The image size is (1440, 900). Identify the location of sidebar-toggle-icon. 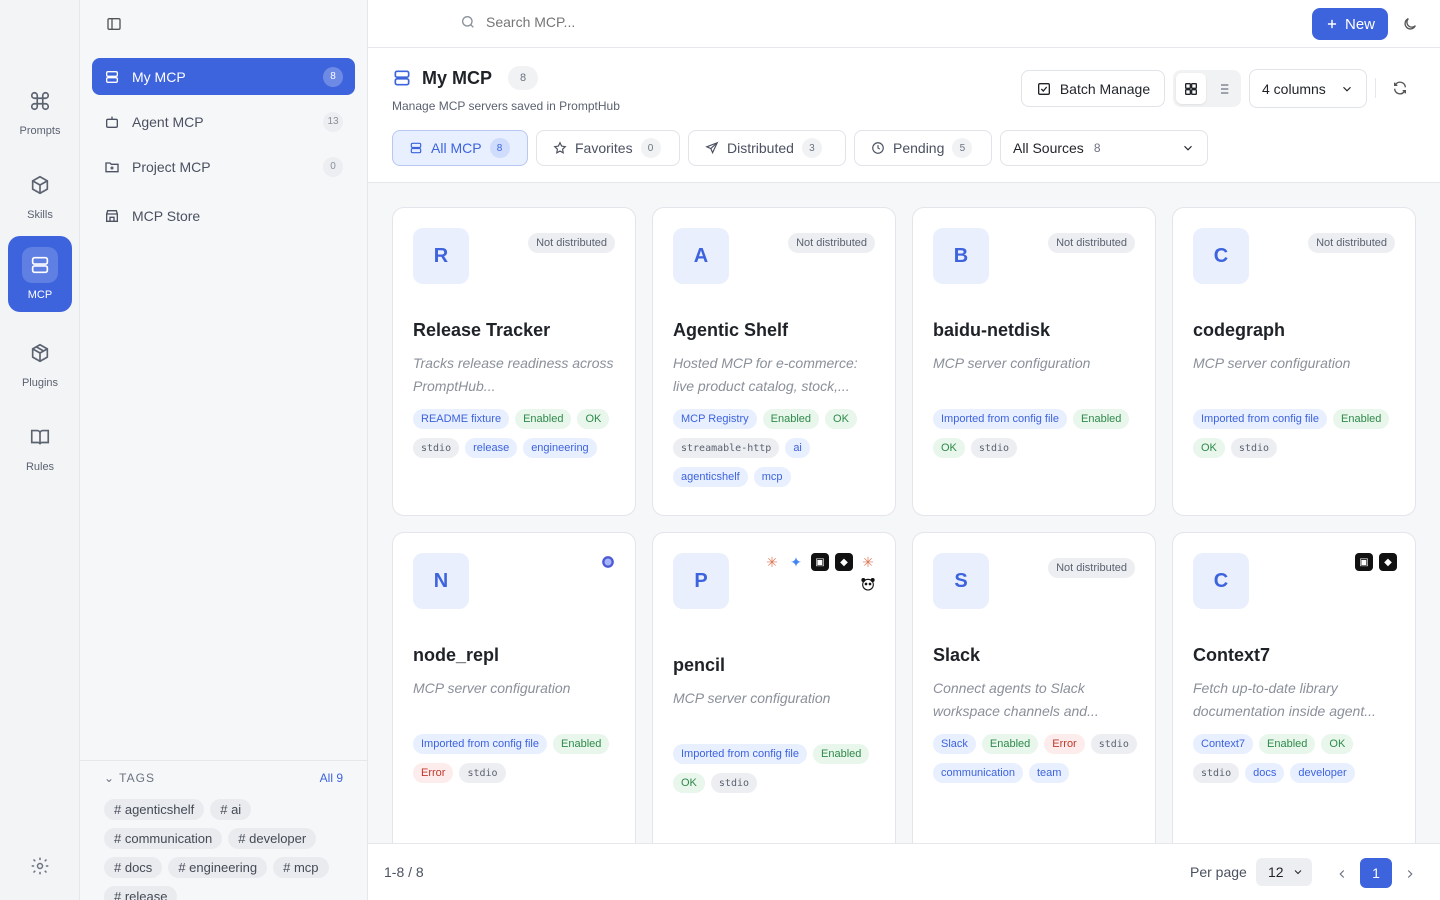
(114, 24).